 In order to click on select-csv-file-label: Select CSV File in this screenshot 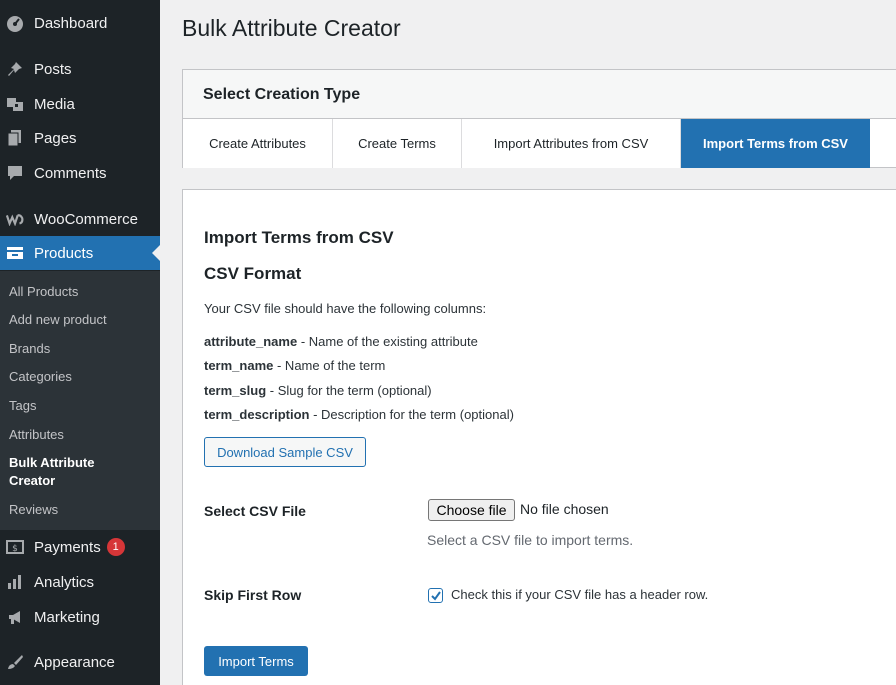, I will do `click(255, 511)`.